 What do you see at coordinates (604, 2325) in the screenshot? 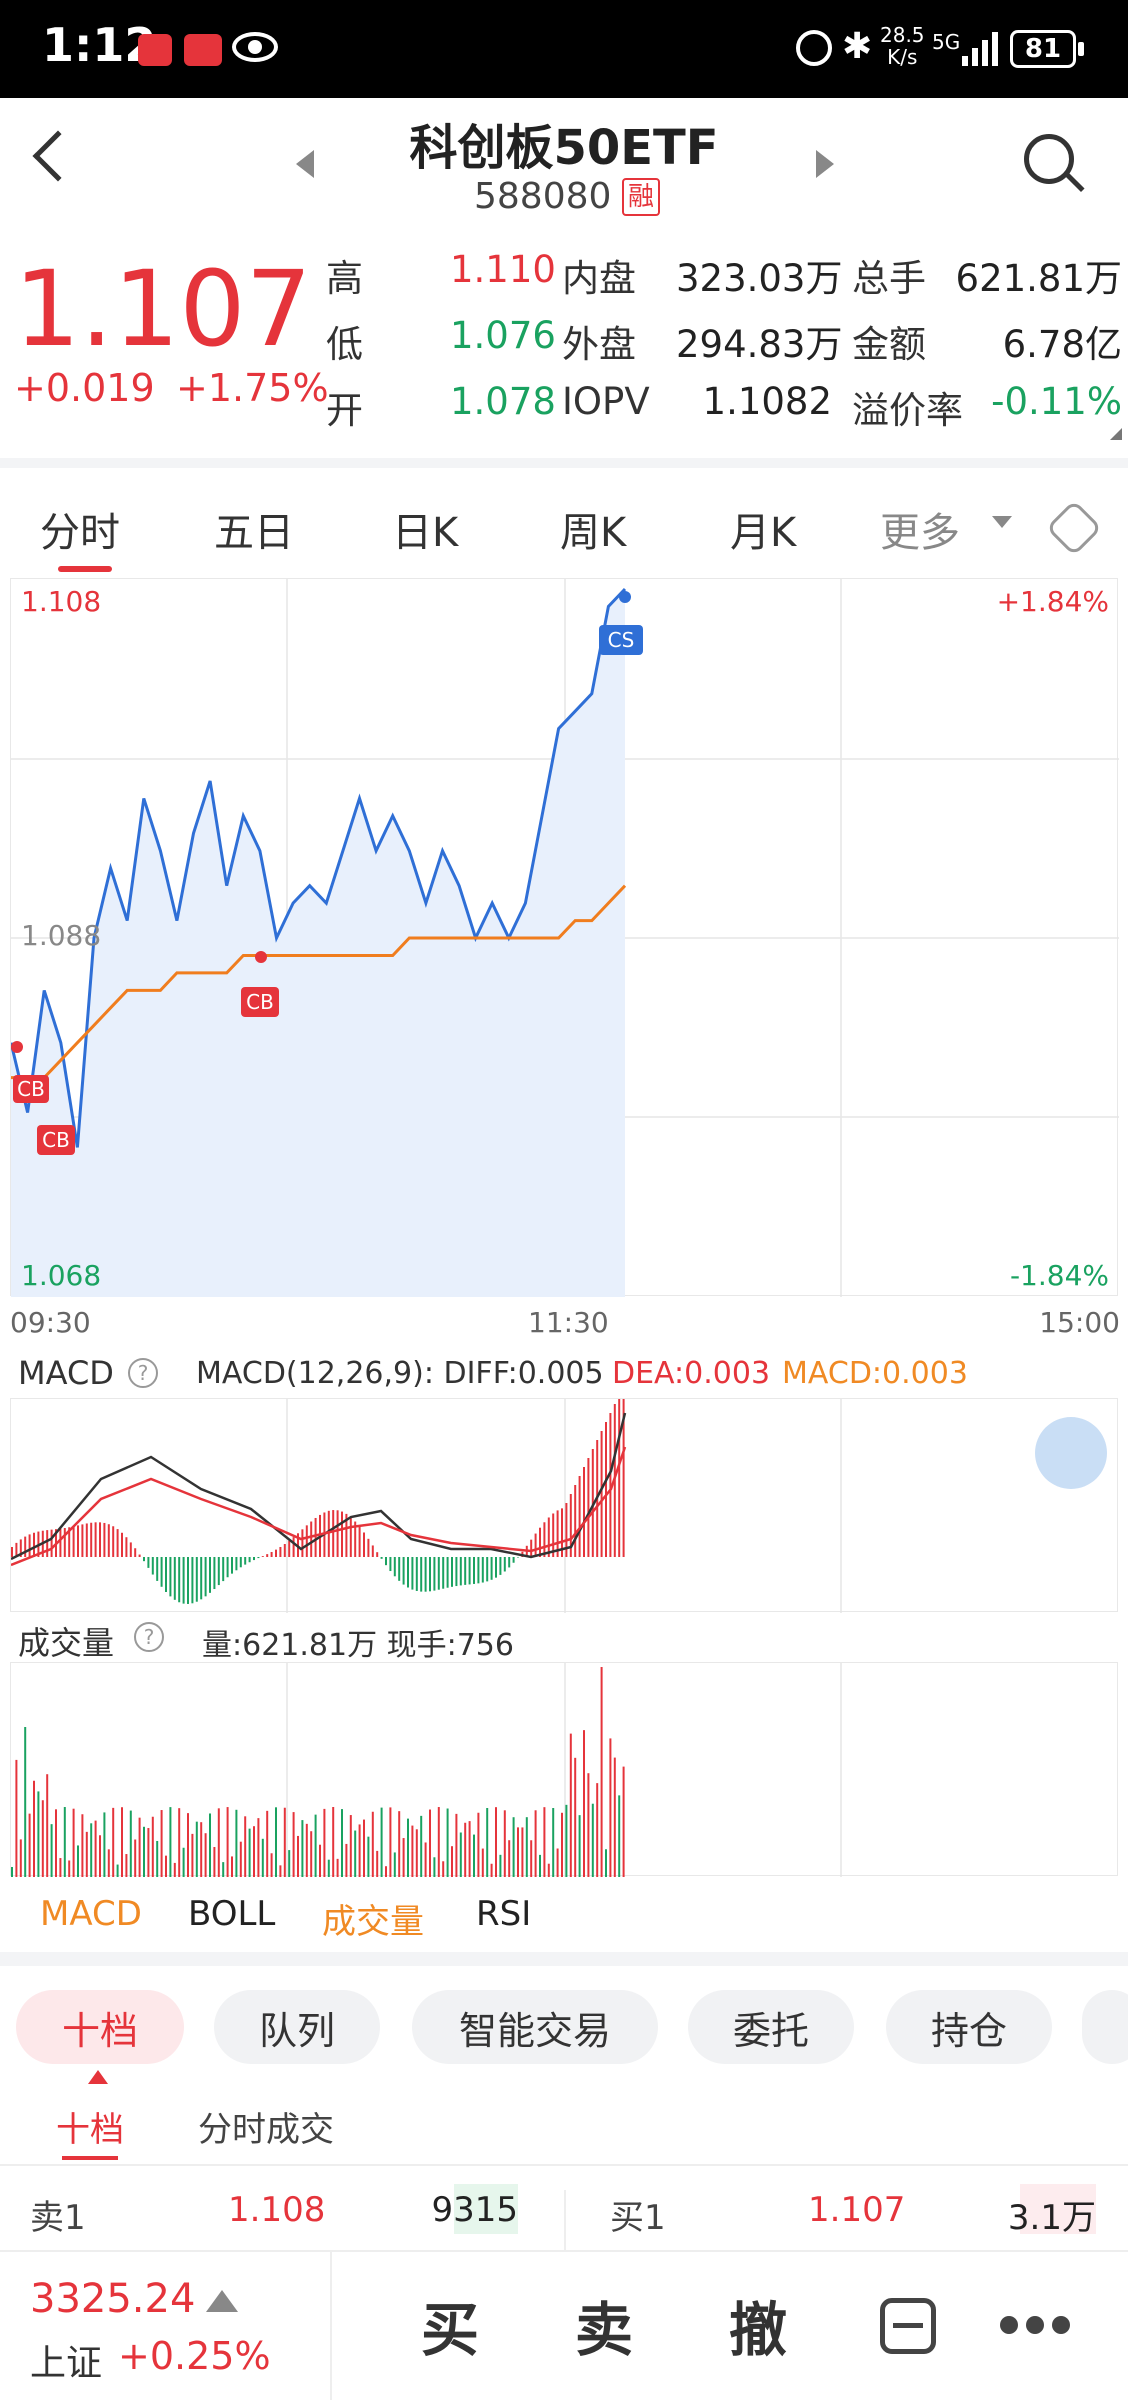
I see `sell-button: 卖` at bounding box center [604, 2325].